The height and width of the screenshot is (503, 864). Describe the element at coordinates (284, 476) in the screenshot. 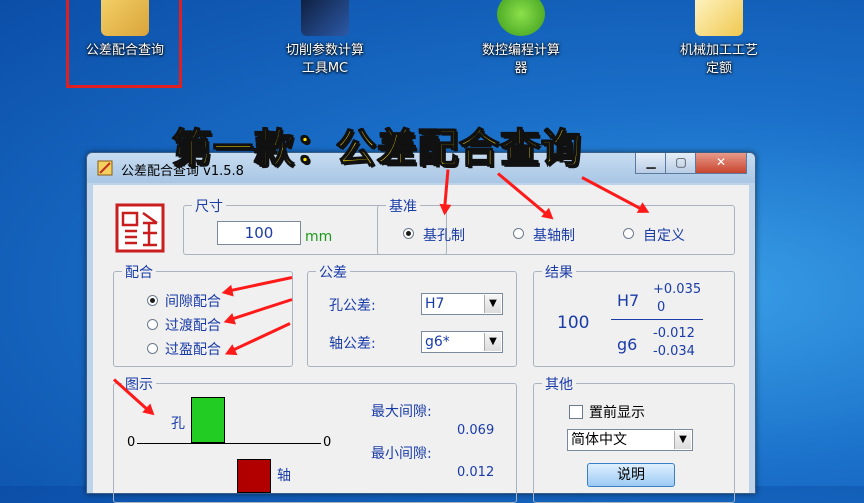

I see `shaft-label: 轴` at that location.